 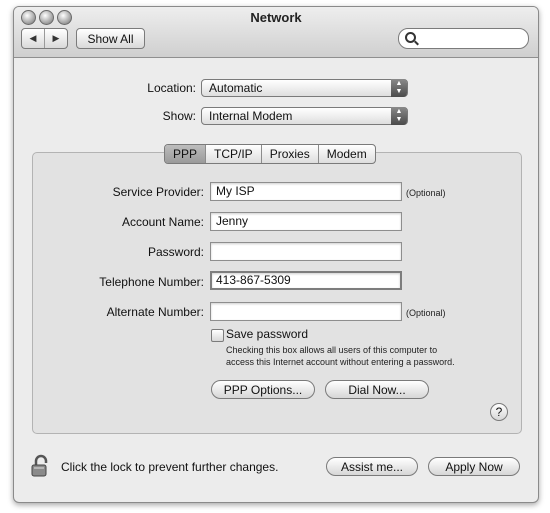 I want to click on tab-ppp: PPP, so click(x=186, y=154).